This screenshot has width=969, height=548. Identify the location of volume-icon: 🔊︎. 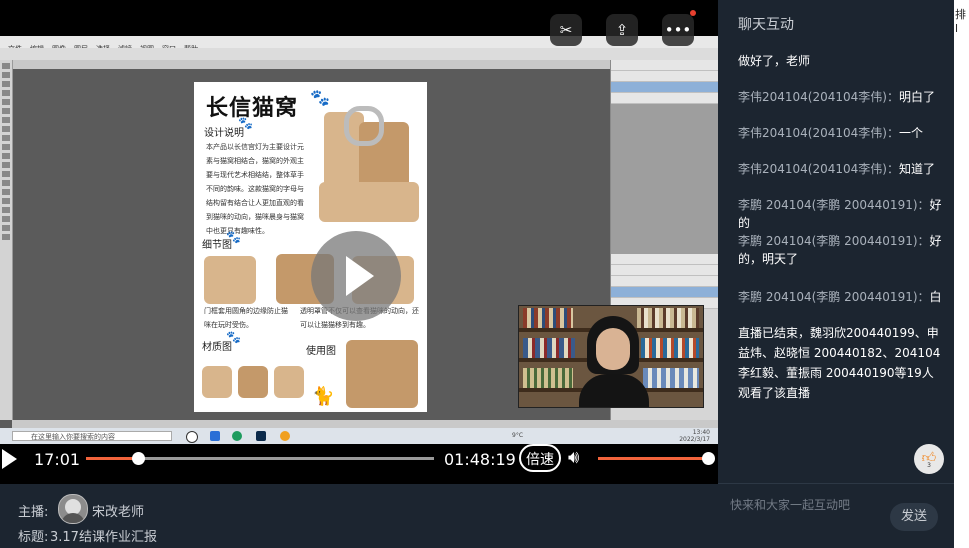
(573, 457).